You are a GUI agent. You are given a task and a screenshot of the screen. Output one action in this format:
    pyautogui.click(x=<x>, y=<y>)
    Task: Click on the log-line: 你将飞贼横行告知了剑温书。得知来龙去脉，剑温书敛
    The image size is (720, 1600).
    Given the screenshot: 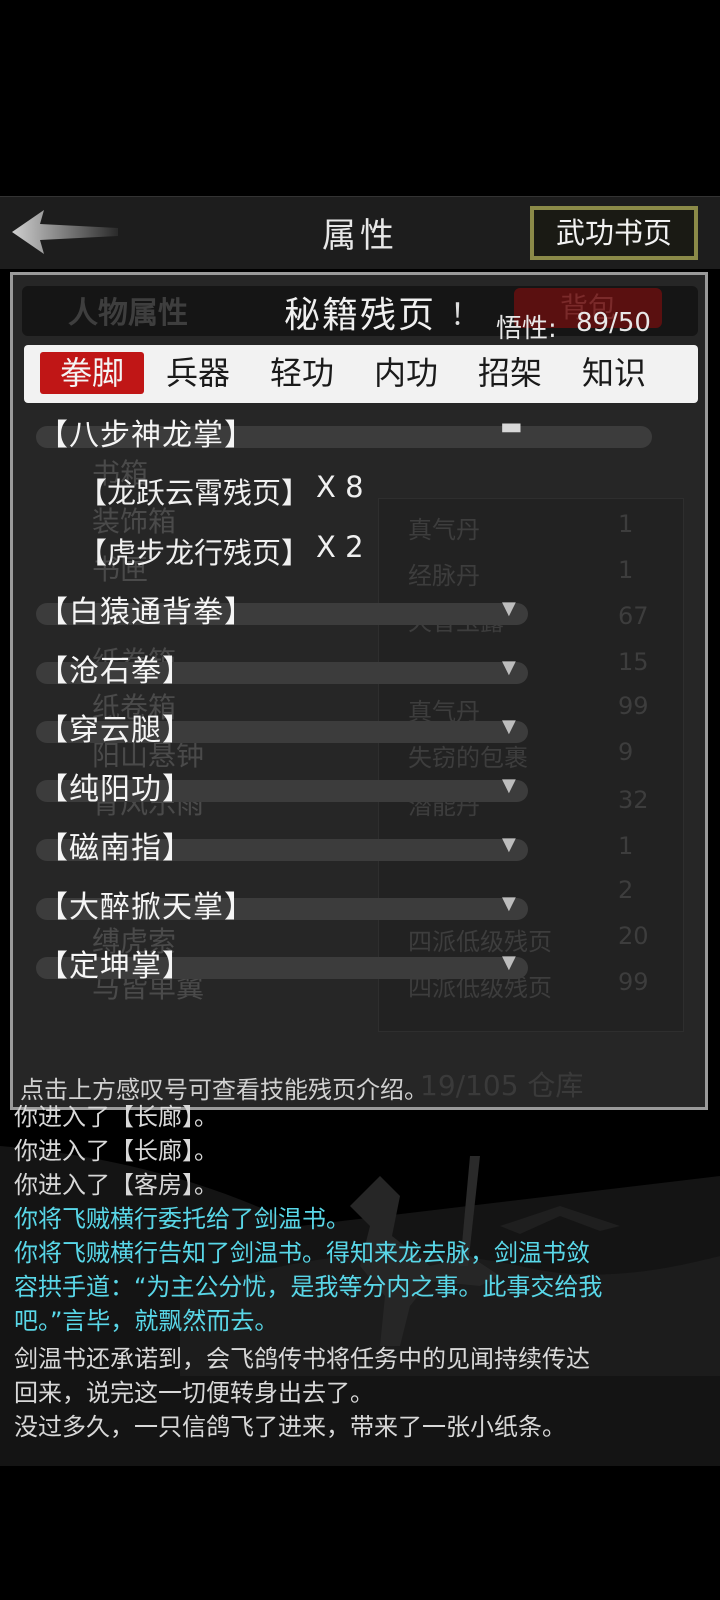 What is the action you would take?
    pyautogui.click(x=302, y=1253)
    